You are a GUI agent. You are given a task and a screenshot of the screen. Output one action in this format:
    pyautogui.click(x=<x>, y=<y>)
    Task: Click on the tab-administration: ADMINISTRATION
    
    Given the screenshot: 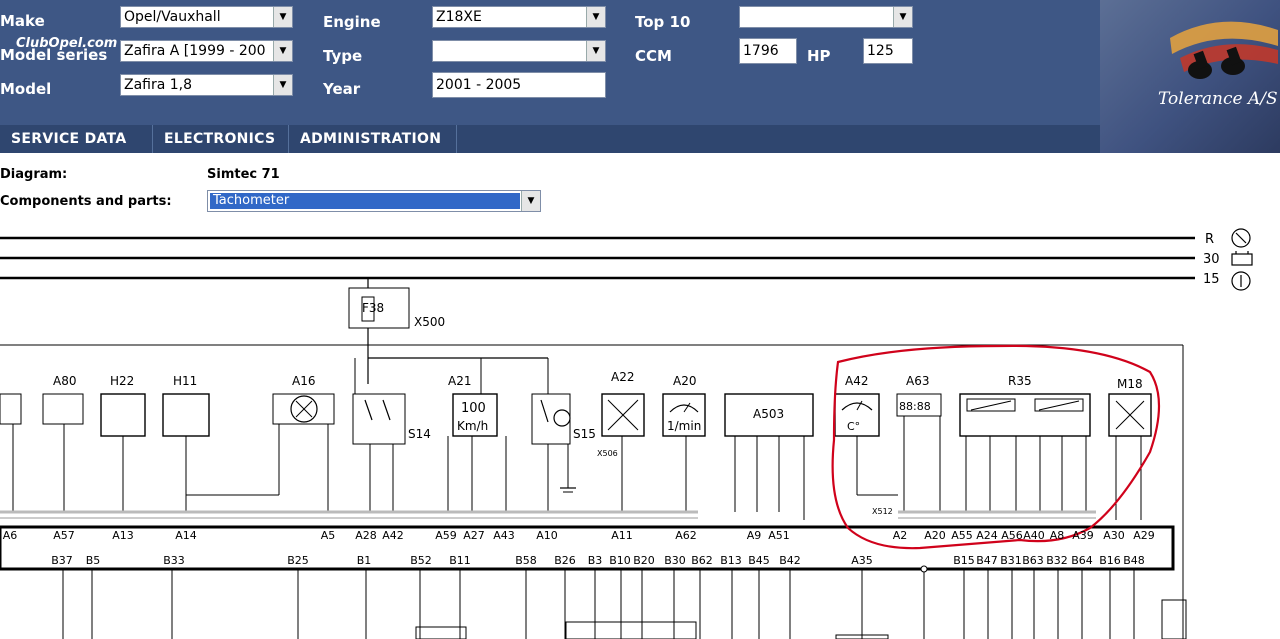 What is the action you would take?
    pyautogui.click(x=373, y=139)
    